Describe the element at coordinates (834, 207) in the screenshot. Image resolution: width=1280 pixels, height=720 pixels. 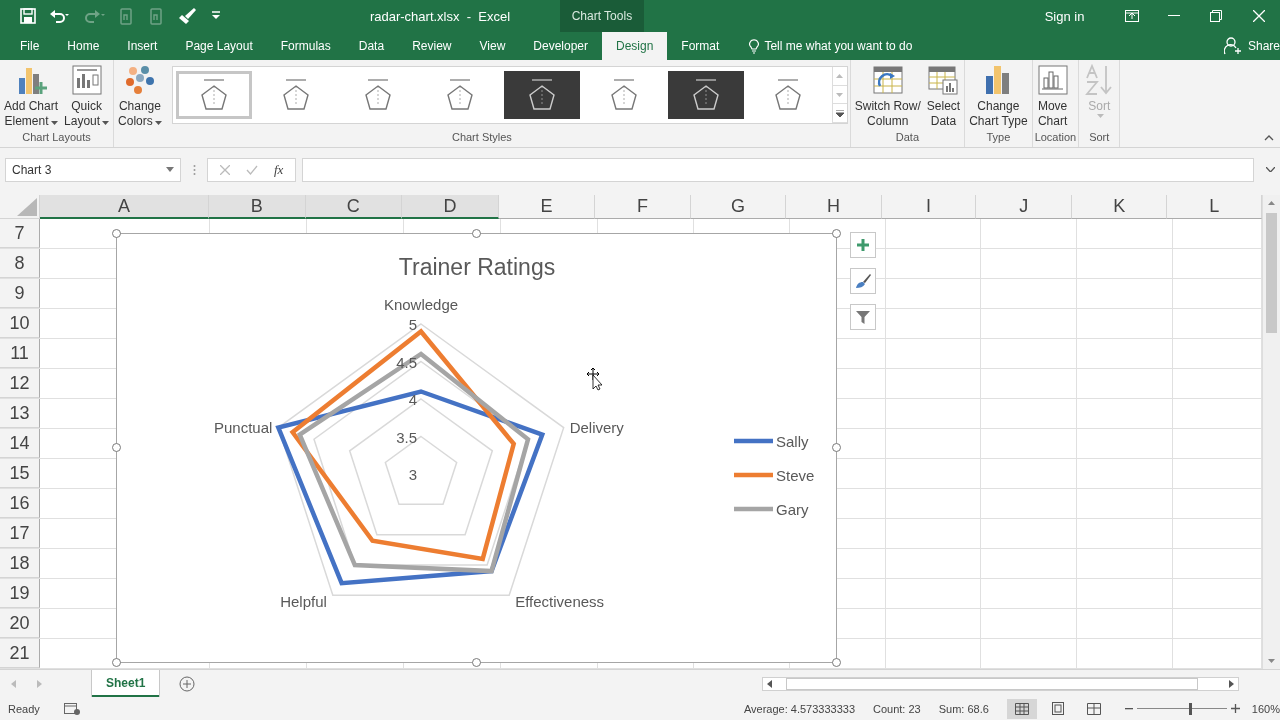
I see `column-header: H` at that location.